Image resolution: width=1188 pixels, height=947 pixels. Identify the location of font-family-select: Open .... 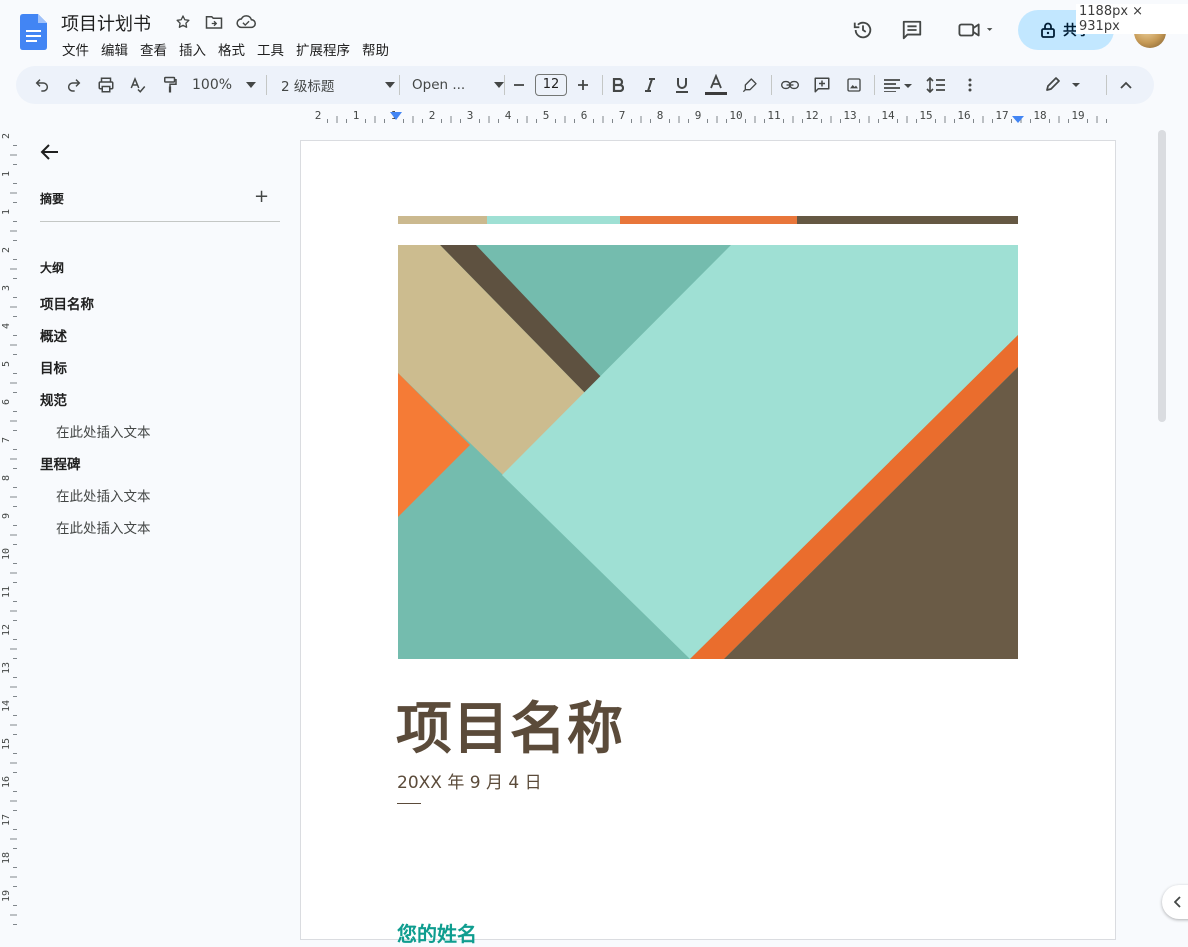
(458, 85).